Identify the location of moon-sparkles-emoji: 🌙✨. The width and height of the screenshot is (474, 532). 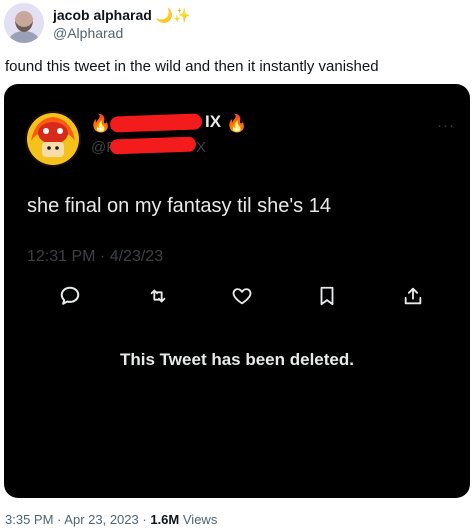
(173, 15).